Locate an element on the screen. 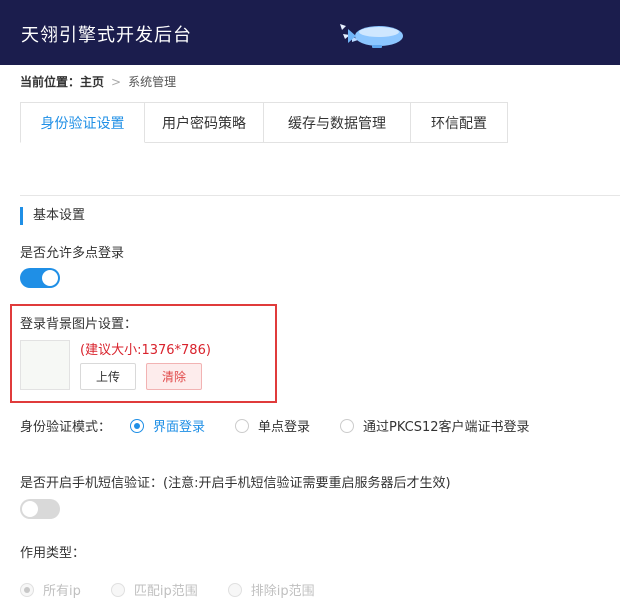 This screenshot has width=620, height=613. breadcrumb-prefix: 当前位置： is located at coordinates (50, 82).